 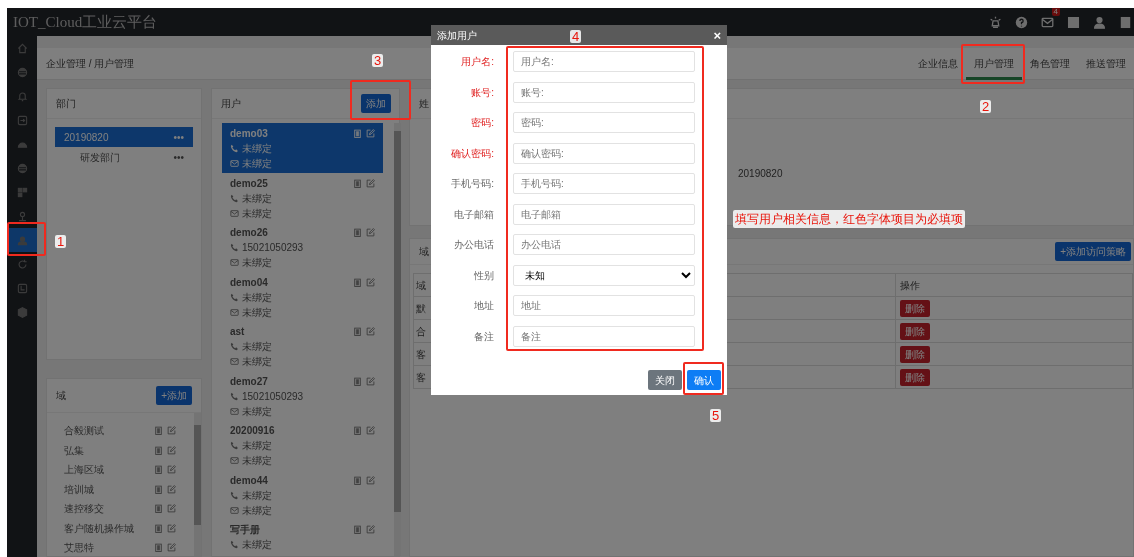 What do you see at coordinates (302, 538) in the screenshot?
I see `user-item: 写手册 未绑定` at bounding box center [302, 538].